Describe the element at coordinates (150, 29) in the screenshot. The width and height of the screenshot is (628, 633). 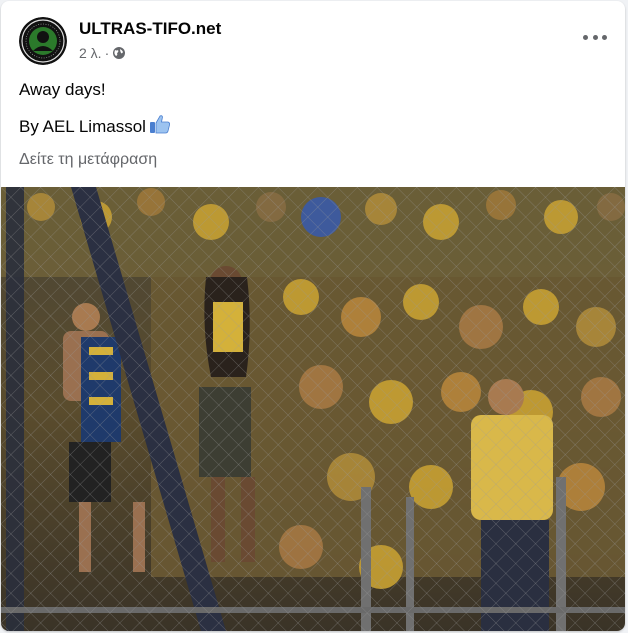
I see `page-name: ULTRAS-TIFO.net` at that location.